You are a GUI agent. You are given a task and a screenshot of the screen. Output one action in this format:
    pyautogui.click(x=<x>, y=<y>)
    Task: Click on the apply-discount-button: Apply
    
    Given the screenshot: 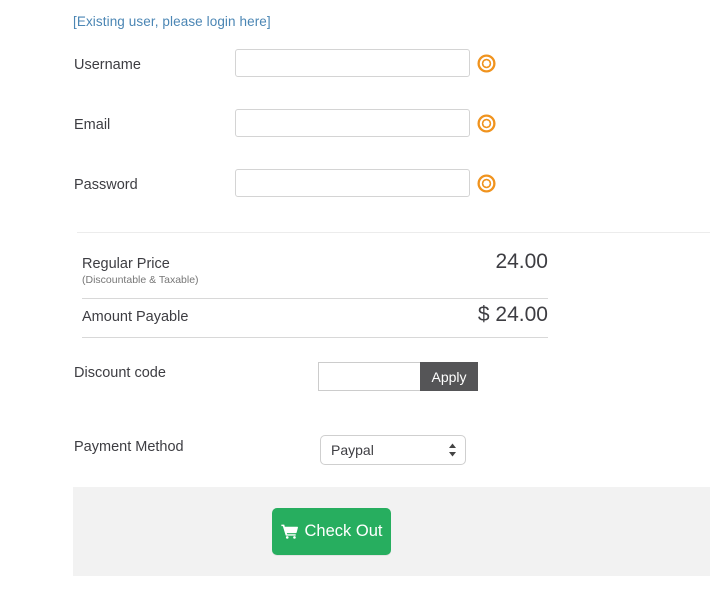 What is the action you would take?
    pyautogui.click(x=449, y=376)
    